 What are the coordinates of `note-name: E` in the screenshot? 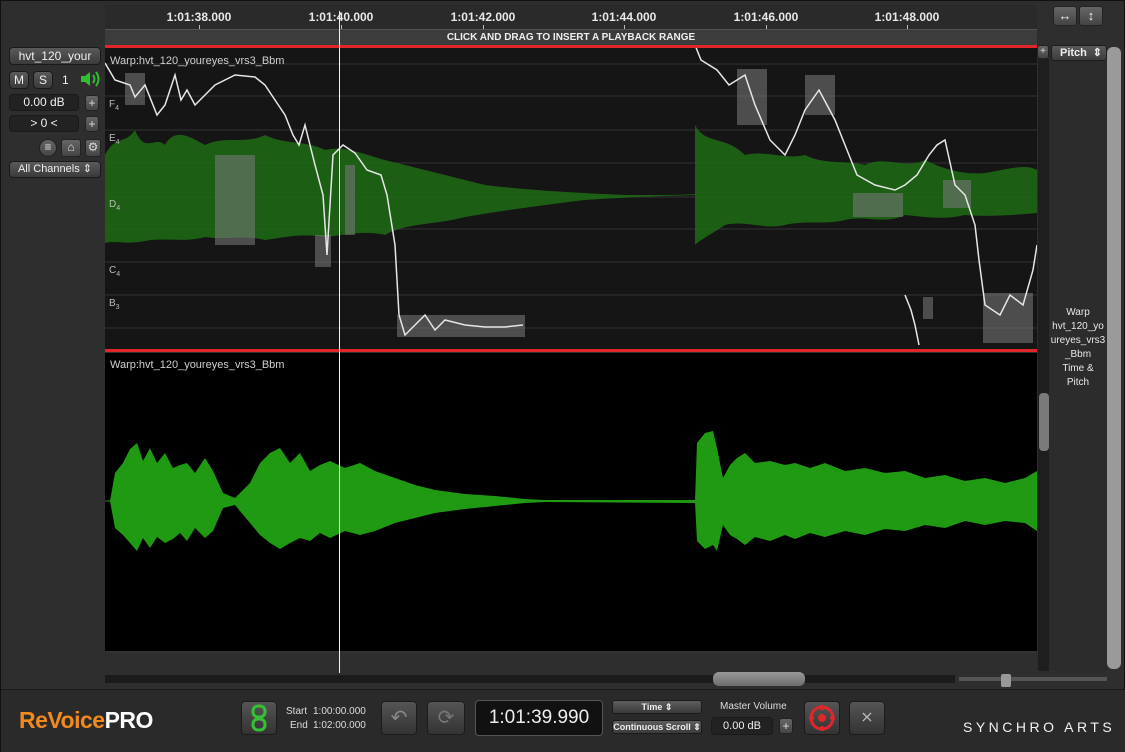 It's located at (112, 138).